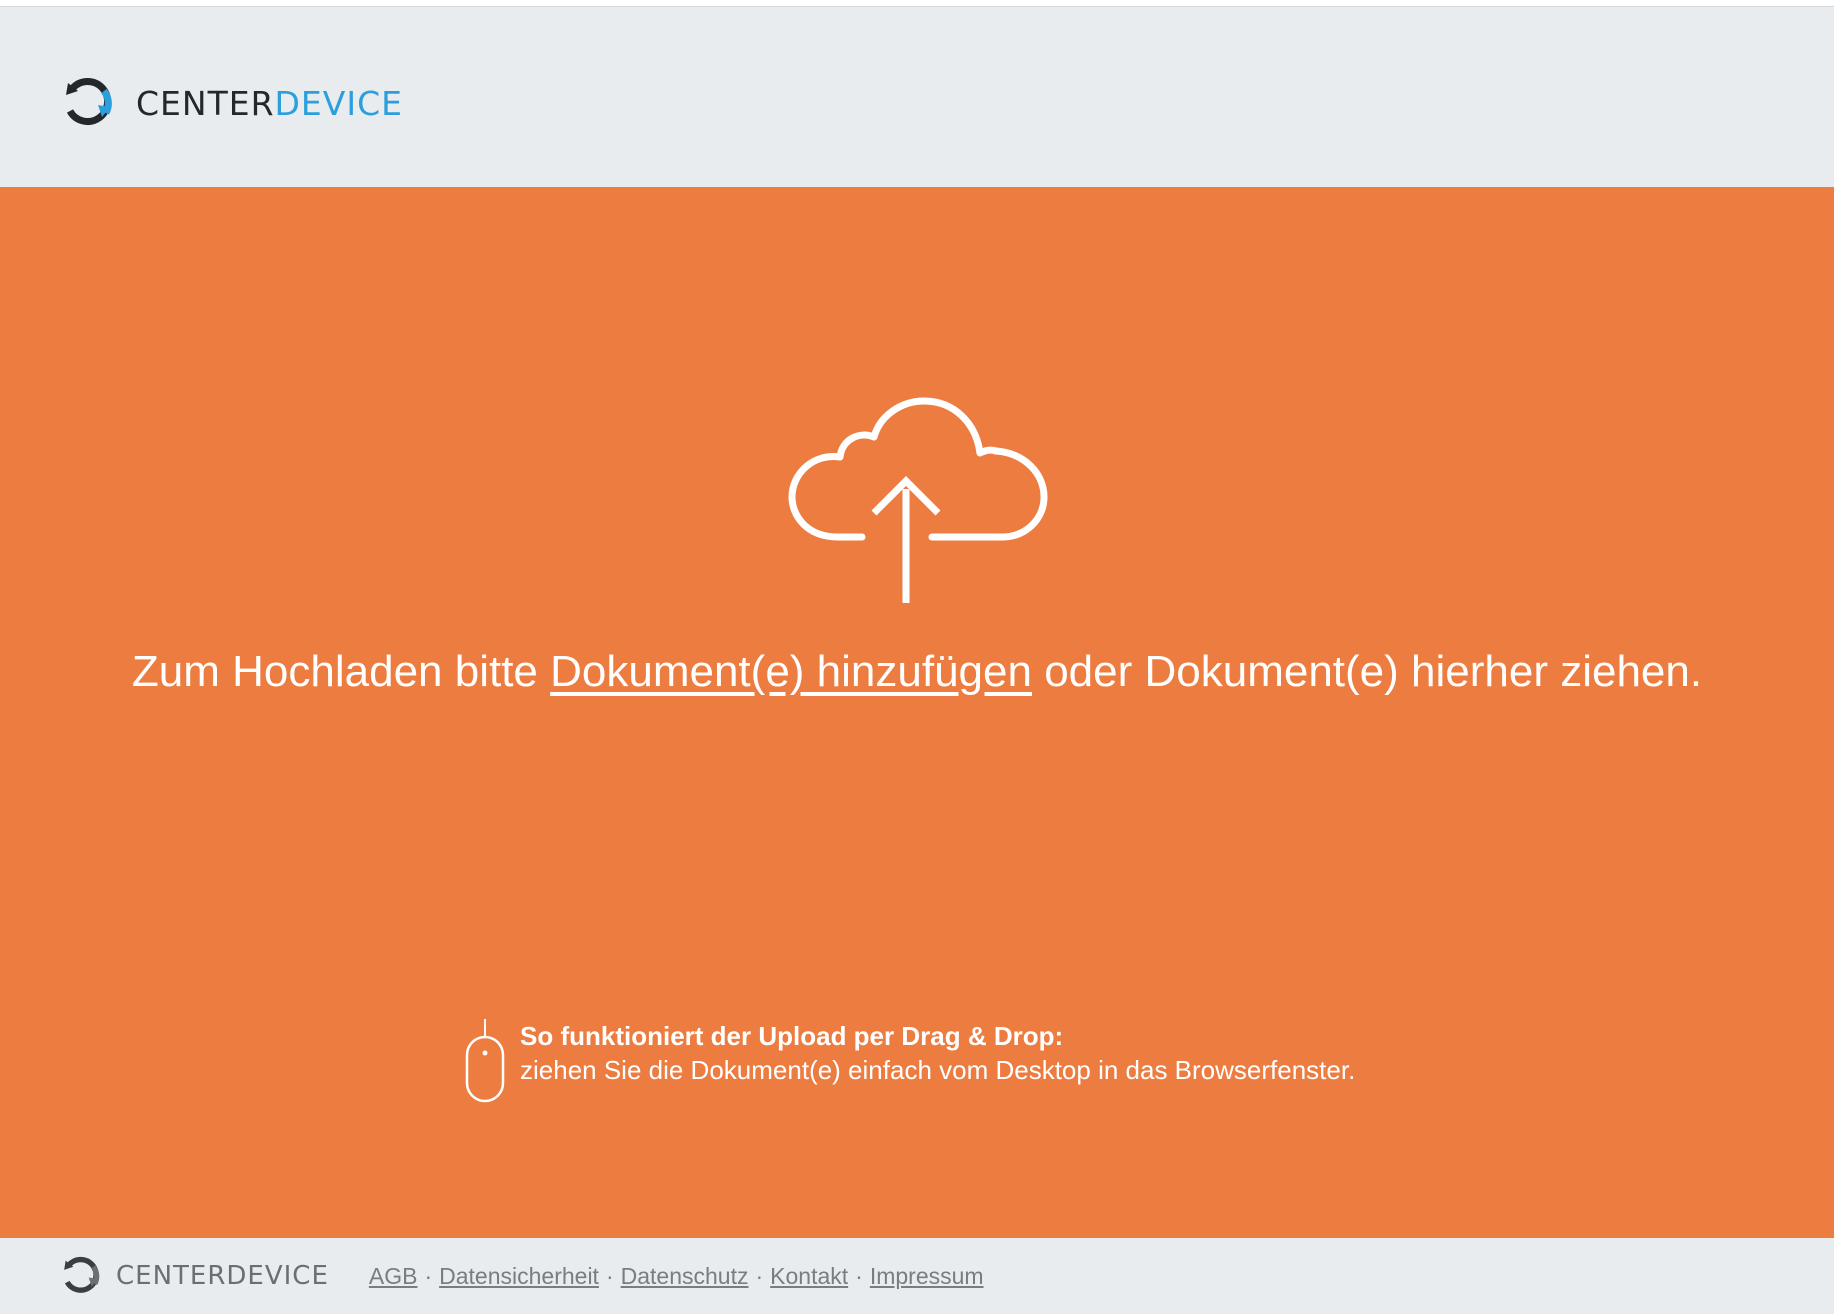 The image size is (1834, 1314). Describe the element at coordinates (341, 671) in the screenshot. I see `instruction-text-before: Zum Hochladen bitte` at that location.